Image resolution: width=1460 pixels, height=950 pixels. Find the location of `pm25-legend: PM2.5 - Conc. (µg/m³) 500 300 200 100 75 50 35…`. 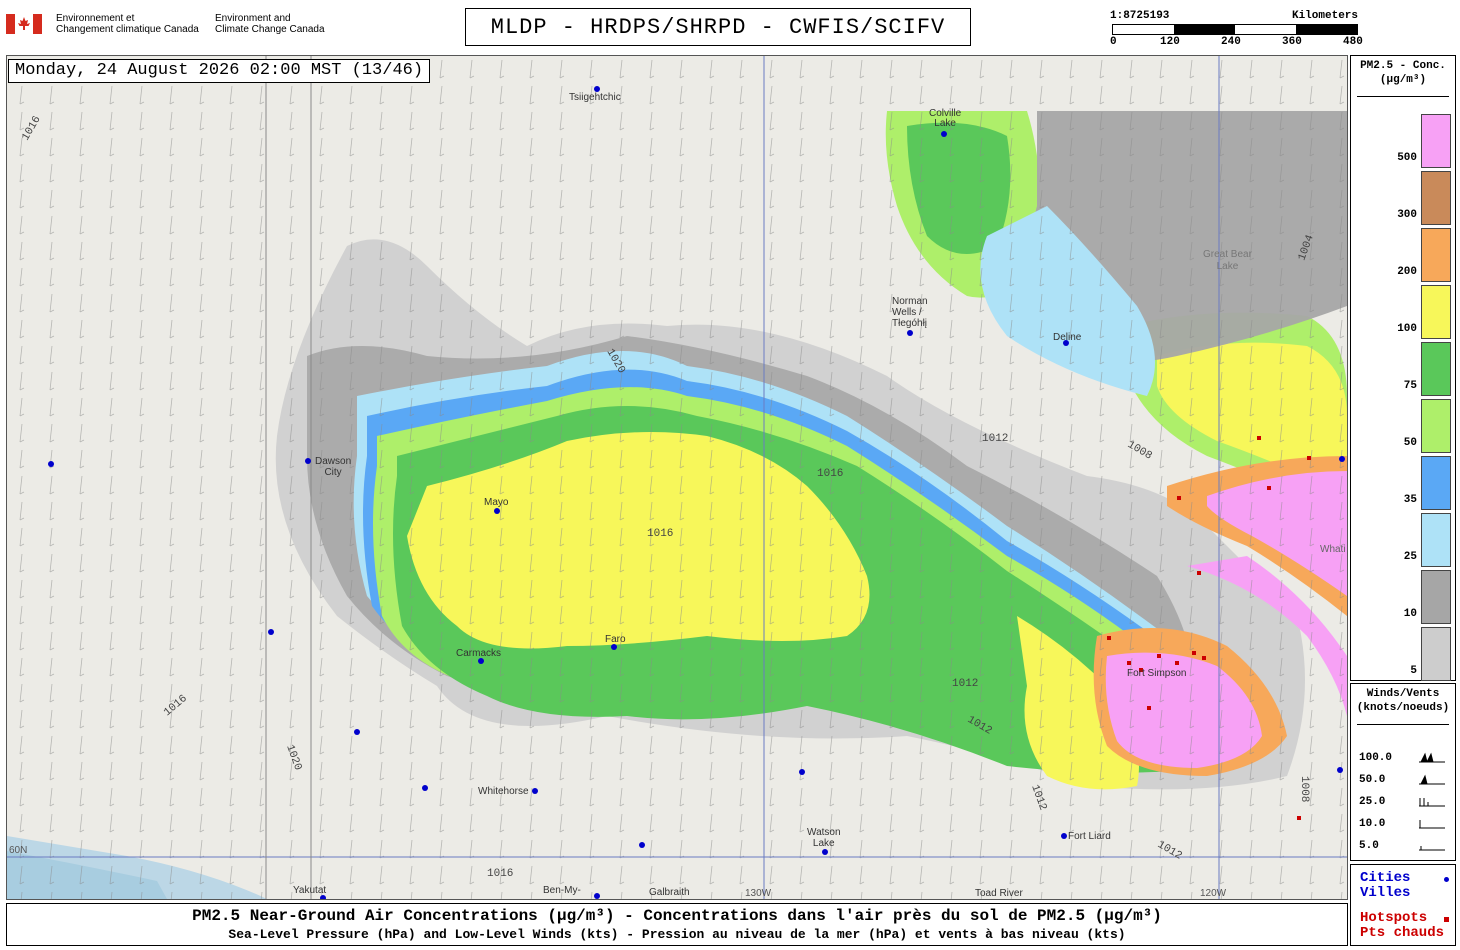

pm25-legend: PM2.5 - Conc. (µg/m³) 500 300 200 100 75 50 35… is located at coordinates (1403, 368).